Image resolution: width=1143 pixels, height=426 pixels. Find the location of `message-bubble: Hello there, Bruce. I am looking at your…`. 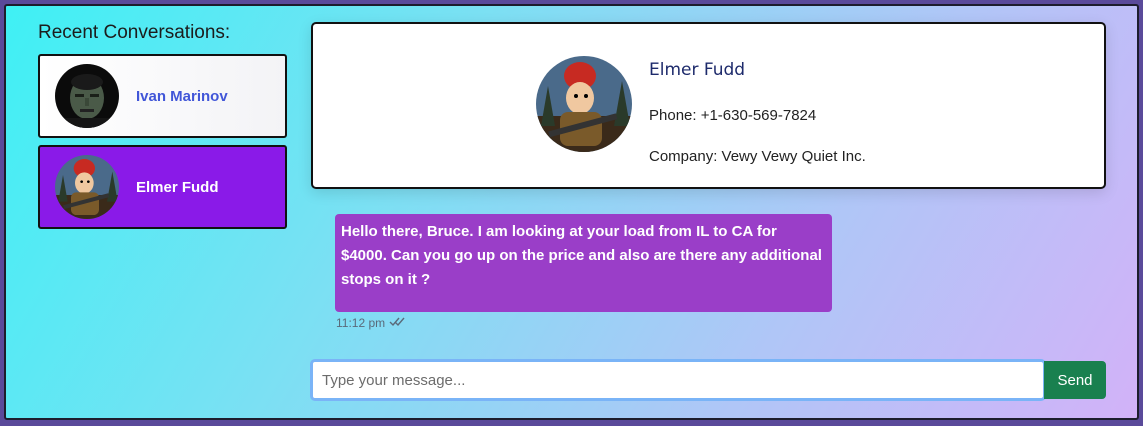

message-bubble: Hello there, Bruce. I am looking at your… is located at coordinates (583, 263).